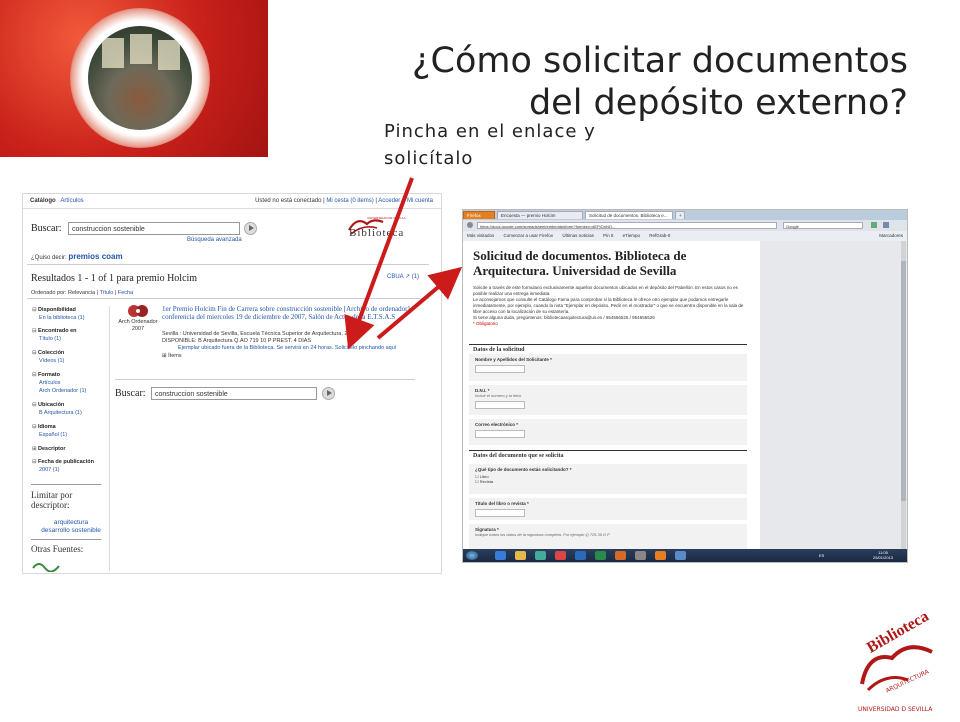 Image resolution: width=960 pixels, height=722 pixels. Describe the element at coordinates (895, 709) in the screenshot. I see `logo-ring: UNIVERSIDAD D SEVILLA` at that location.